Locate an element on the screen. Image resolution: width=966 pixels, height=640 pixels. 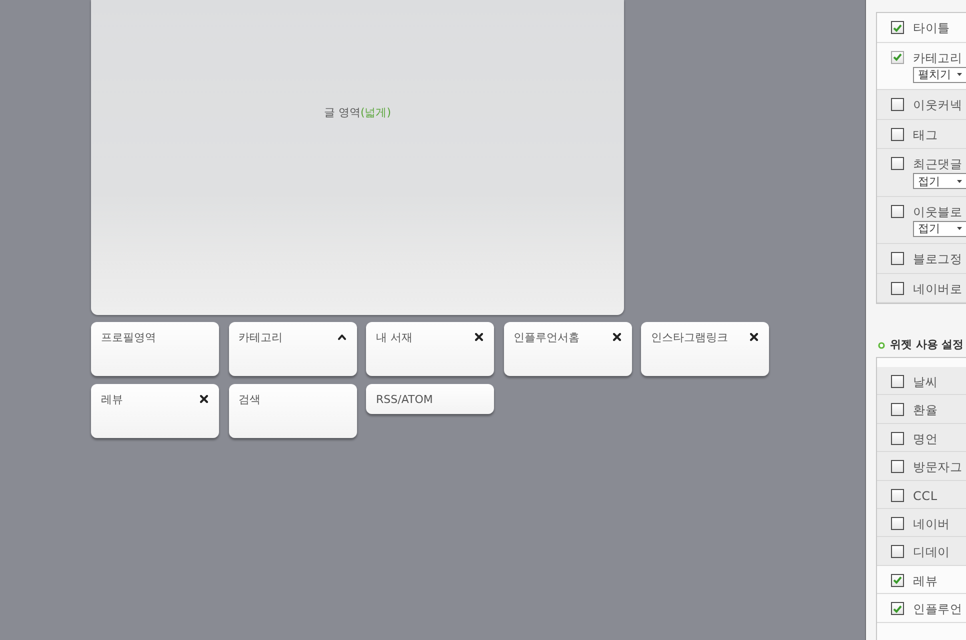
widget-block: 레뷰 is located at coordinates (155, 411).